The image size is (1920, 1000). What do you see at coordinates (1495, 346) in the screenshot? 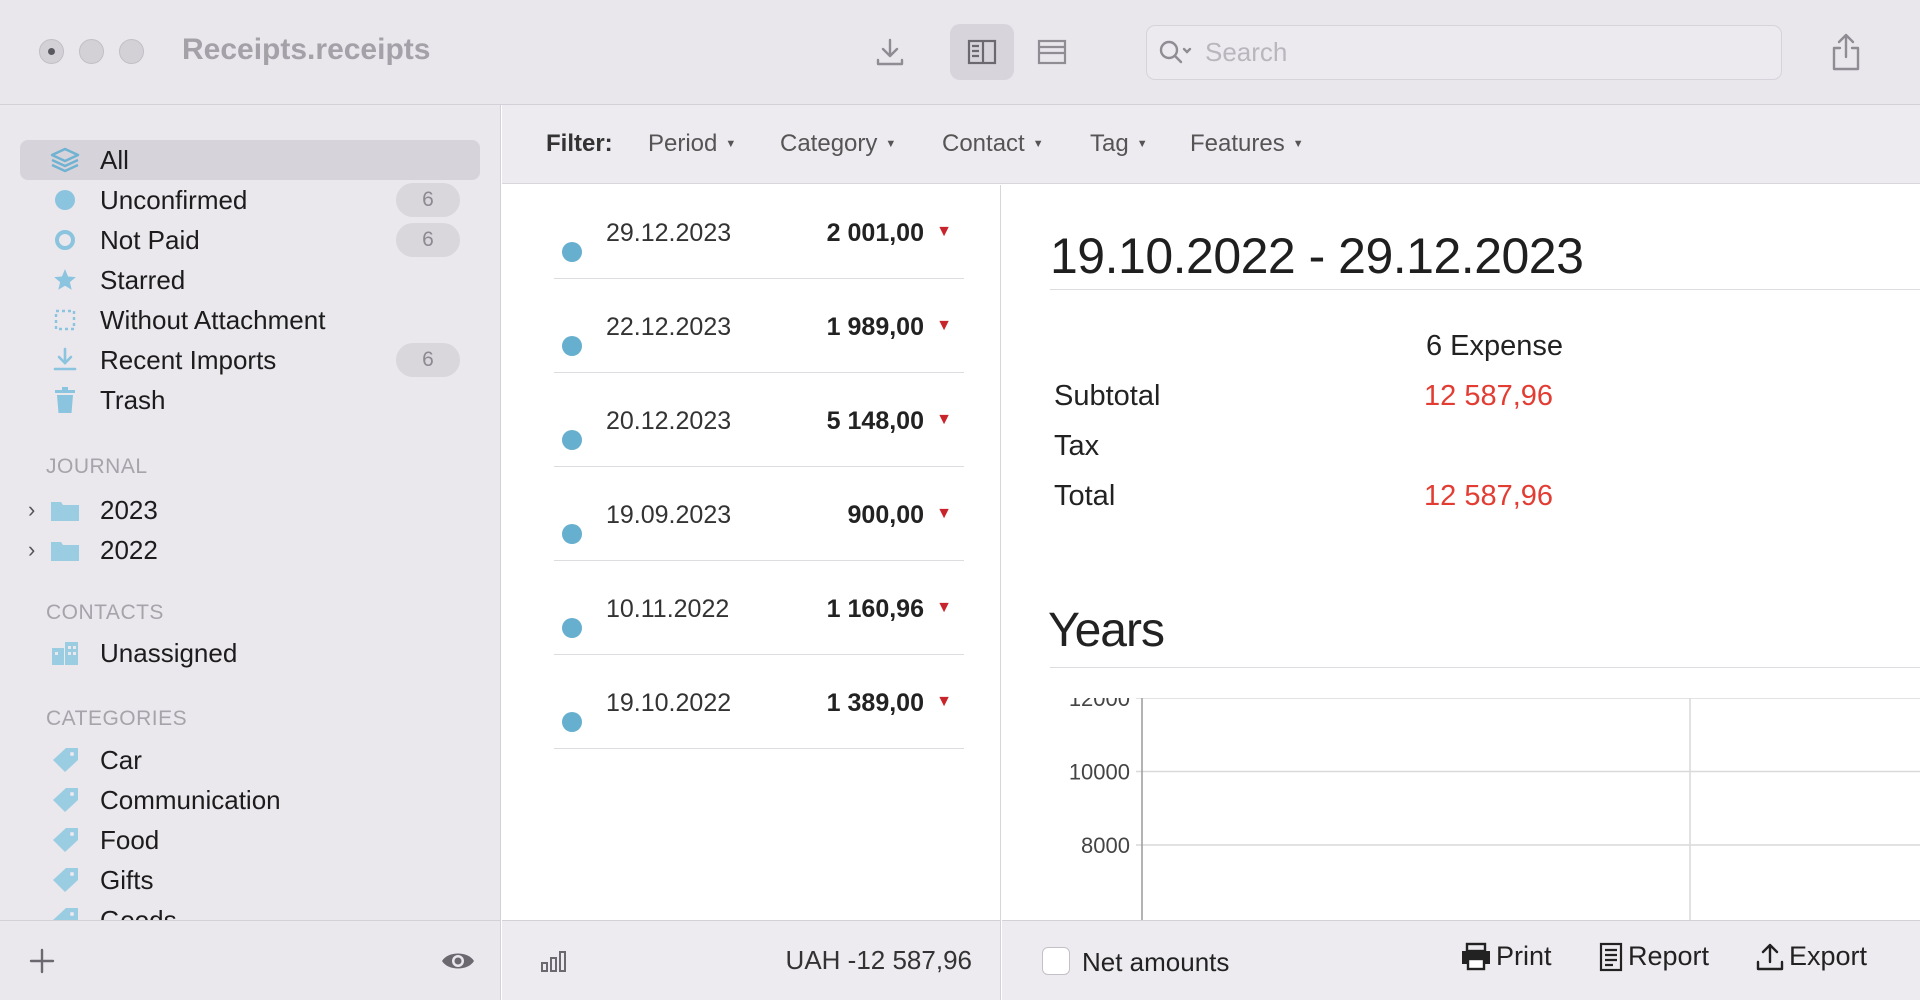
I see `expense-count-header: 6 Expense` at bounding box center [1495, 346].